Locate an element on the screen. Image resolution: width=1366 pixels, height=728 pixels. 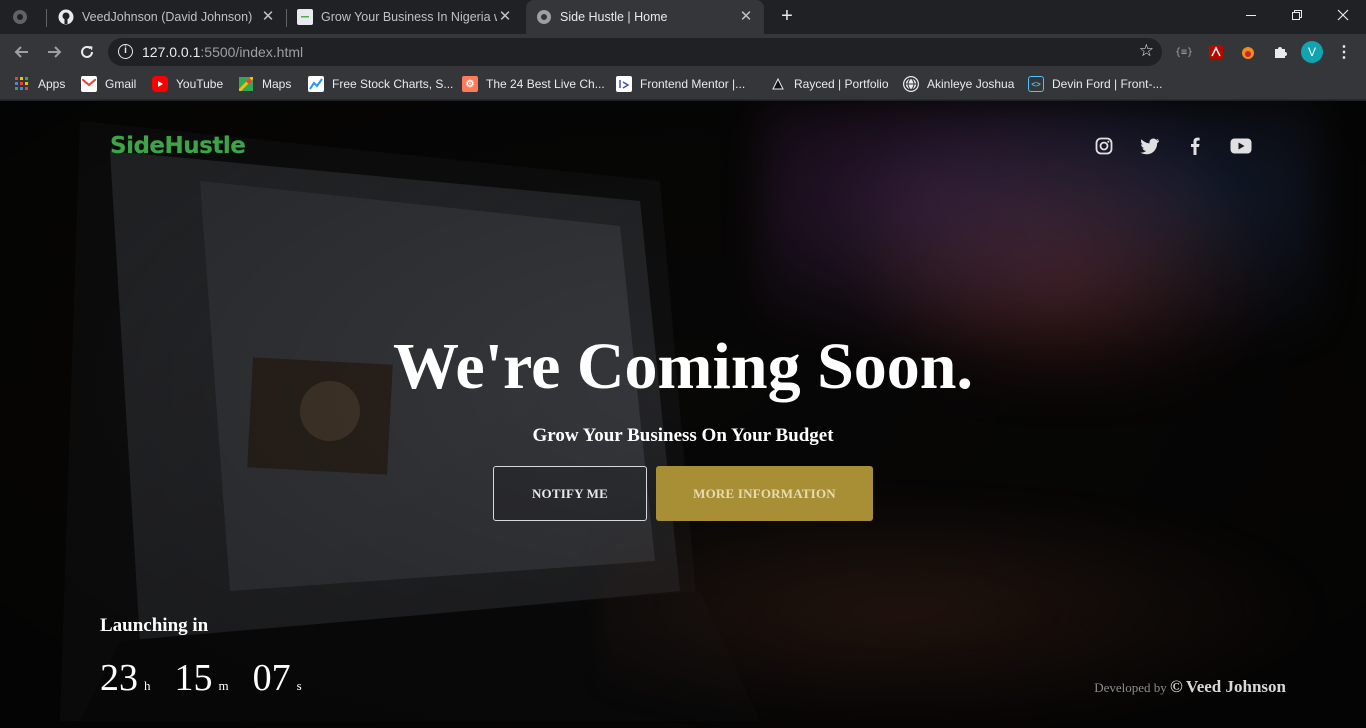
more-information-button: MORE INFORMATION is located at coordinates (764, 493).